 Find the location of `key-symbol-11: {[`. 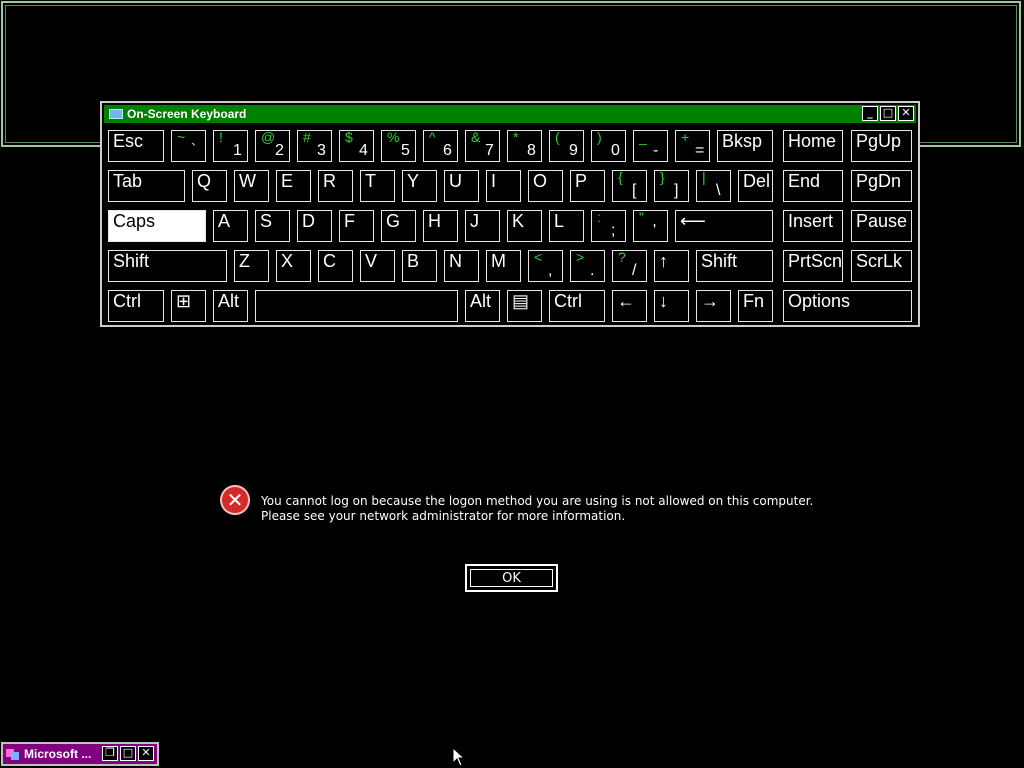

key-symbol-11: {[ is located at coordinates (629, 186).